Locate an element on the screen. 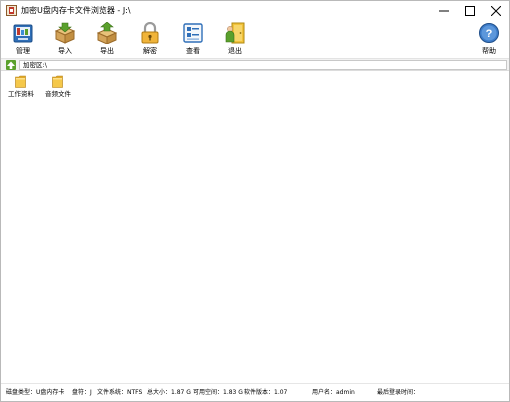 This screenshot has height=402, width=510. view-label: 查看 is located at coordinates (193, 51).